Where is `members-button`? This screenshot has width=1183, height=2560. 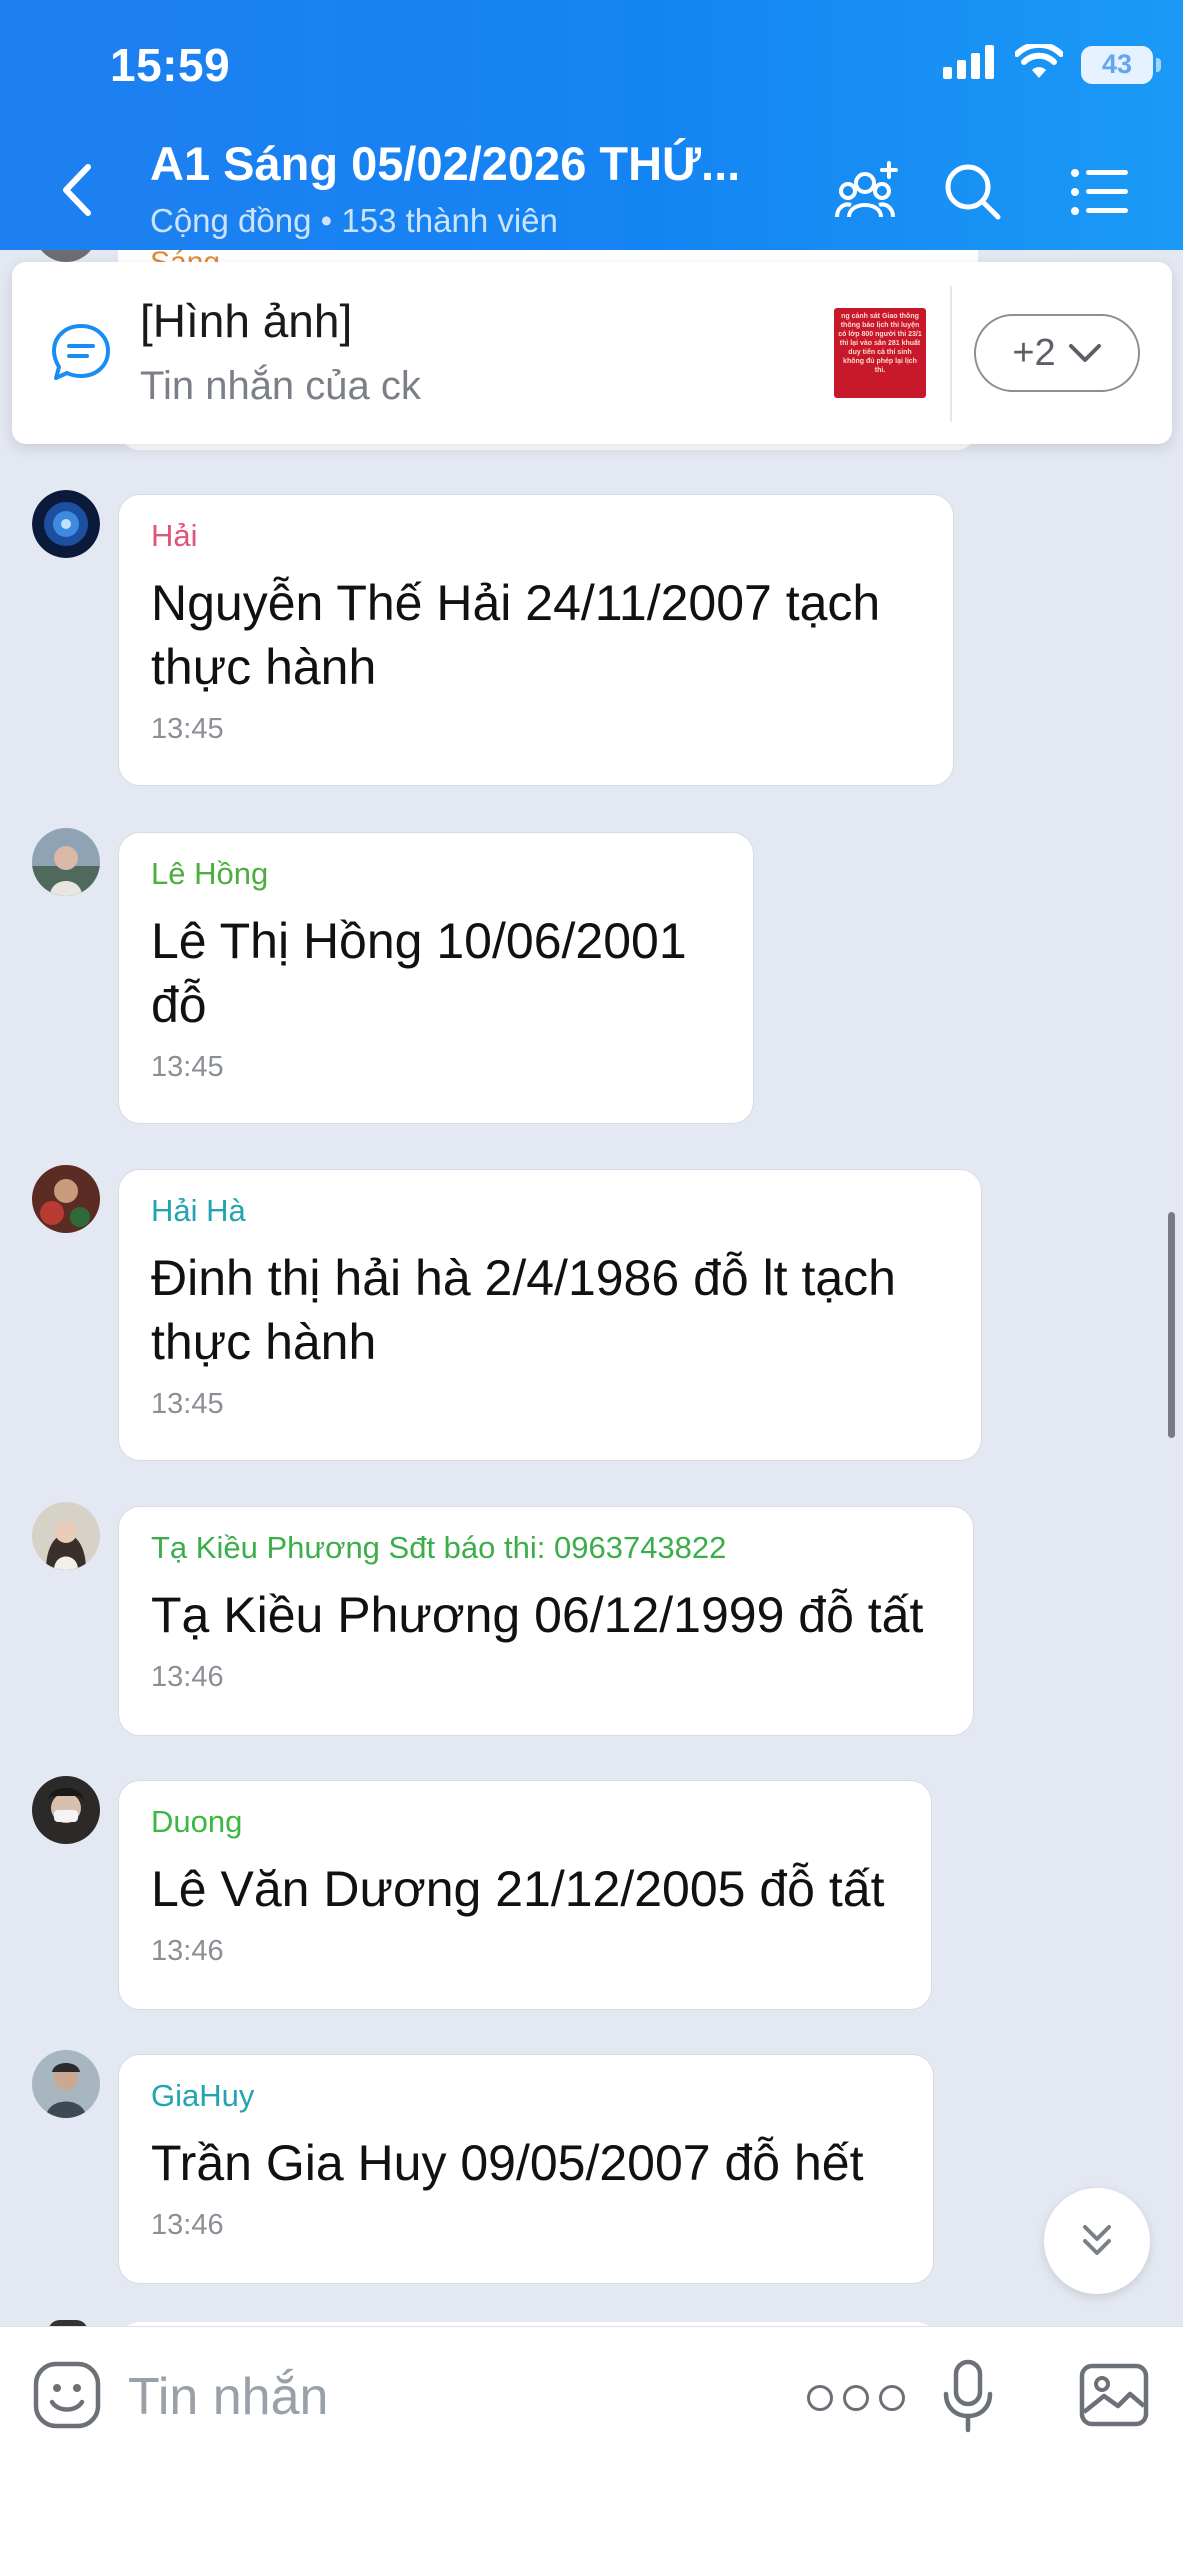 members-button is located at coordinates (868, 192).